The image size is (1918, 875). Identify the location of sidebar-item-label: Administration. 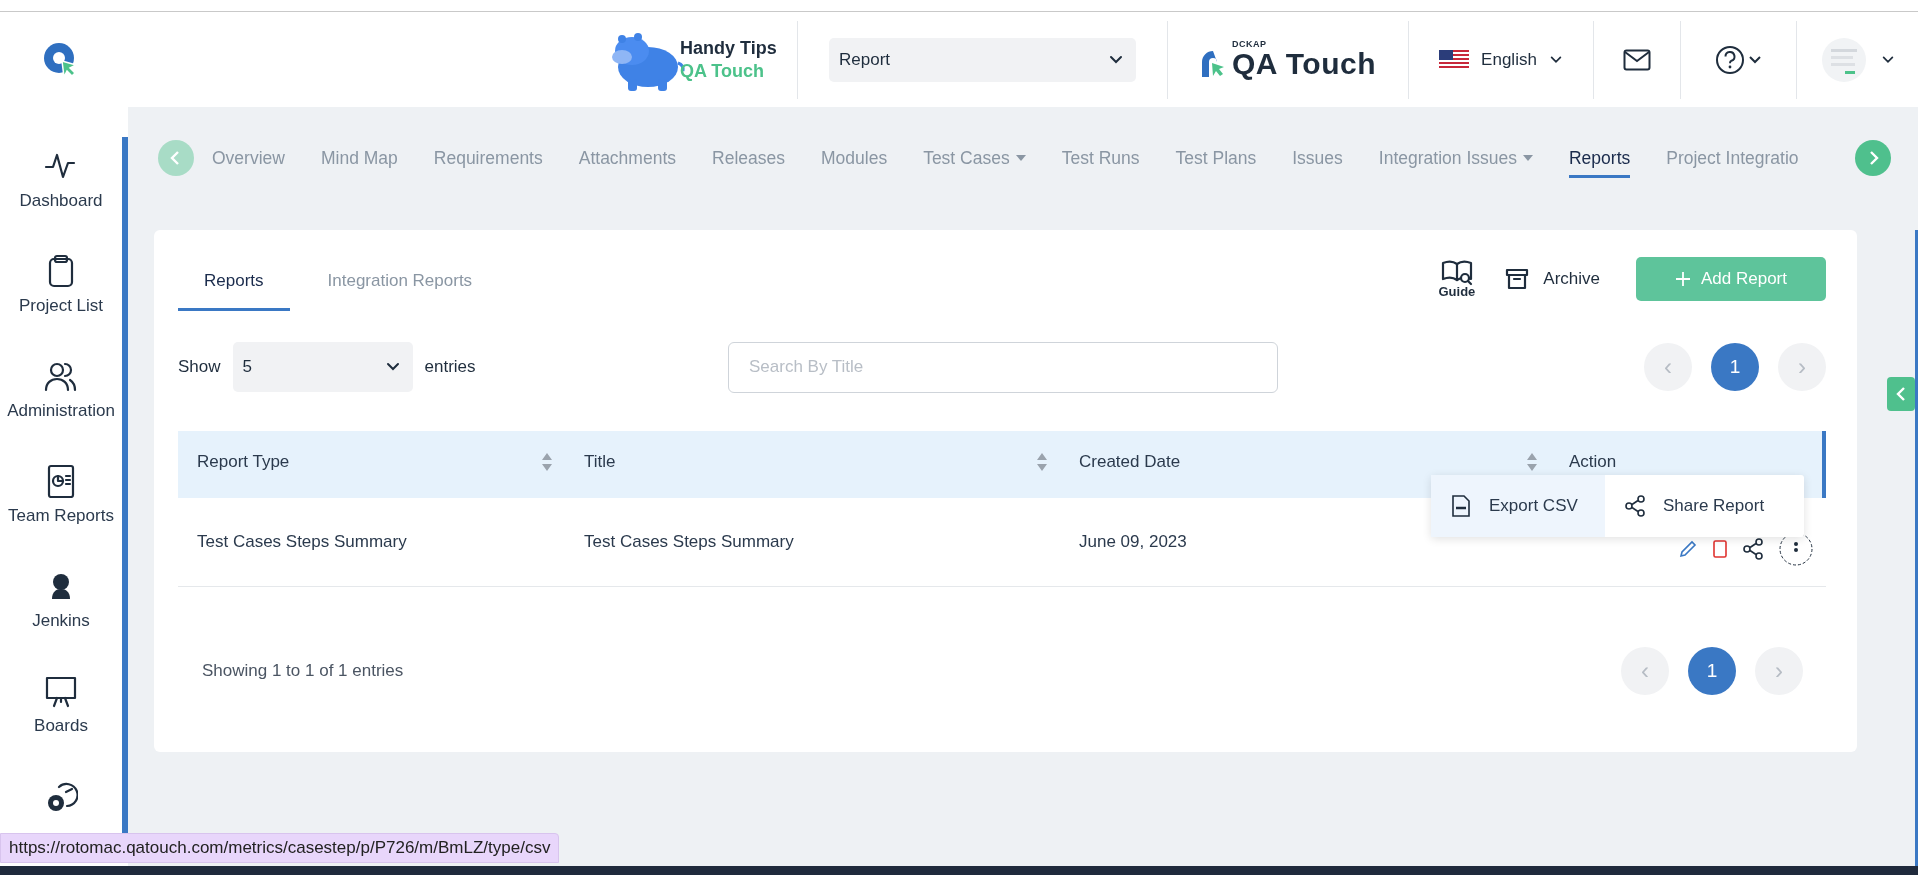
(61, 411).